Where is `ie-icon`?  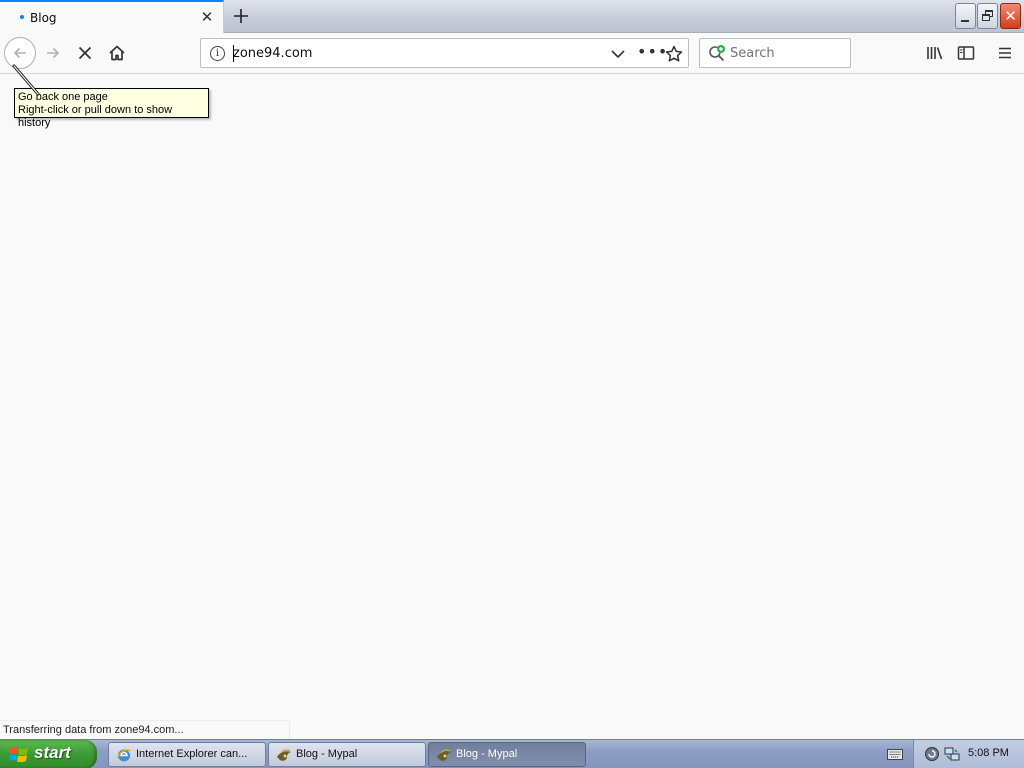
ie-icon is located at coordinates (123, 755).